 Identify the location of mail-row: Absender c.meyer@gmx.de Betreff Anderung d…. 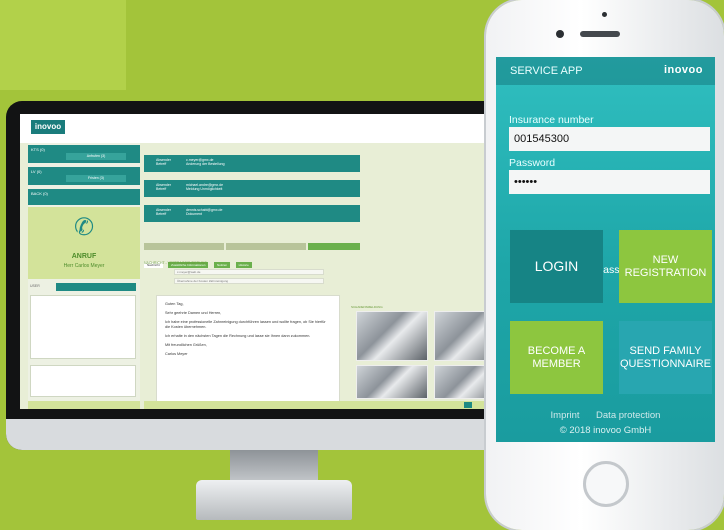
(252, 163).